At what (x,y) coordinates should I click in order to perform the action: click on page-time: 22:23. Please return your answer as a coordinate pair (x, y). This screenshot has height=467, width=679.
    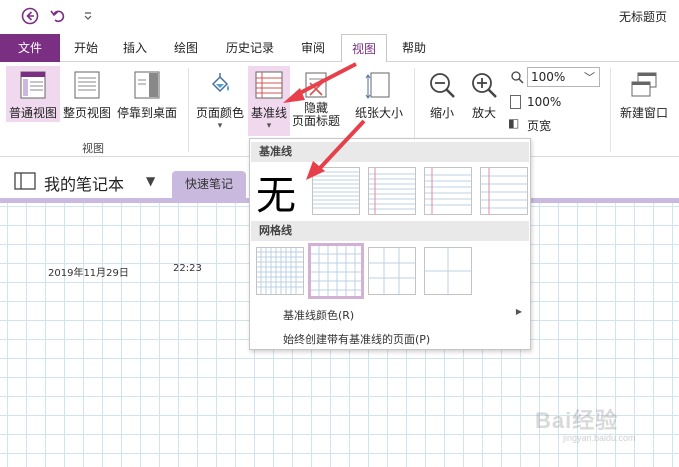
    Looking at the image, I should click on (187, 268).